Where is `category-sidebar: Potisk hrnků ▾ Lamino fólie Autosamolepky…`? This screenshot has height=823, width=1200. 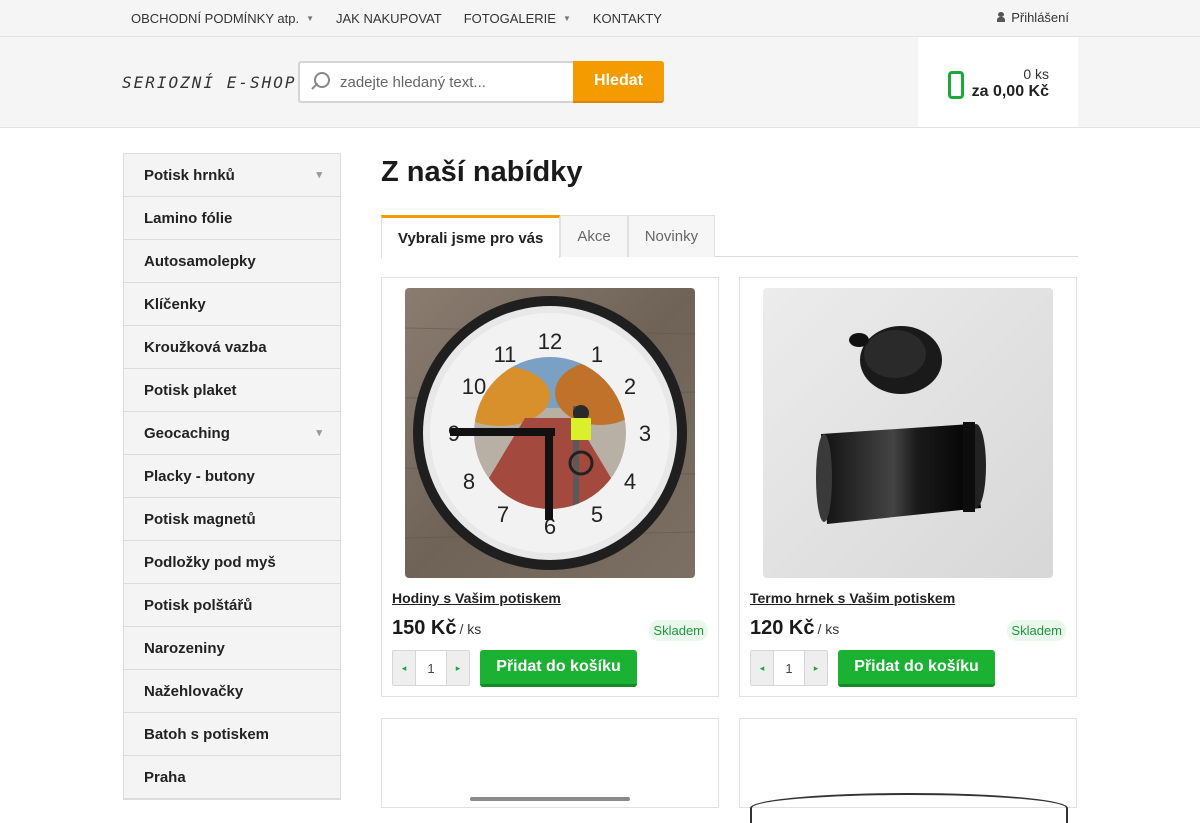
category-sidebar: Potisk hrnků ▾ Lamino fólie Autosamolepky… is located at coordinates (232, 476).